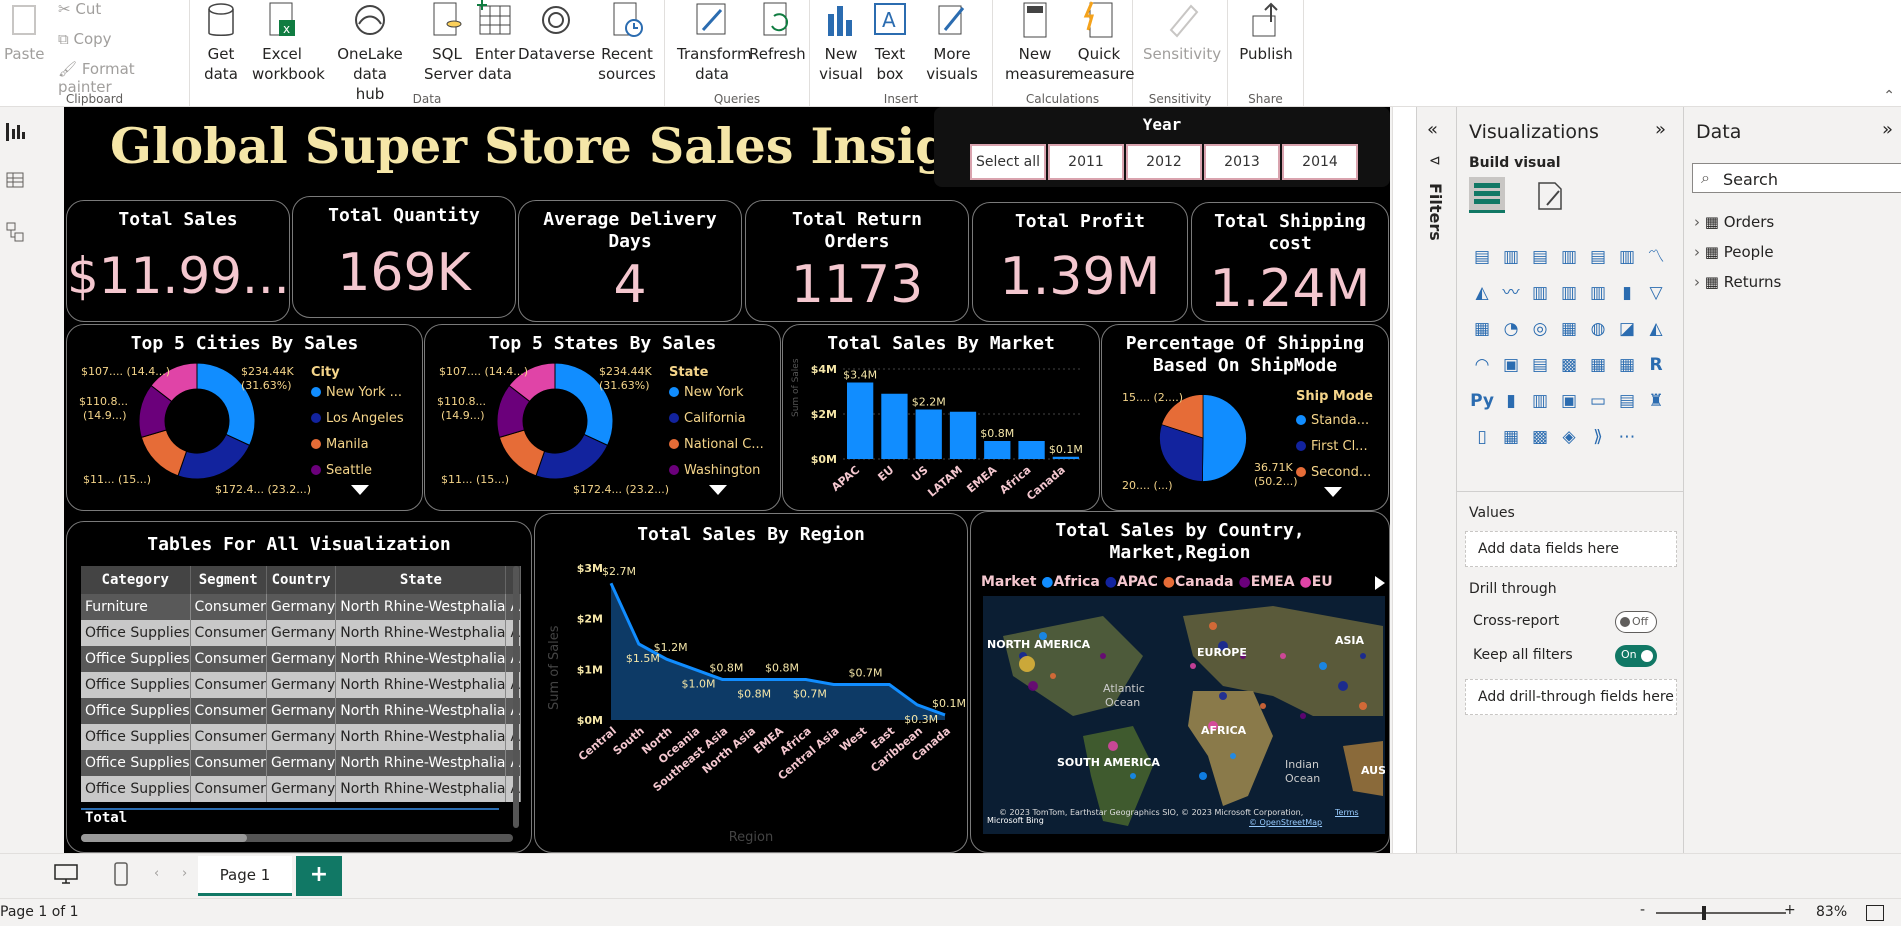  Describe the element at coordinates (245, 876) in the screenshot. I see `page-tab-1: Page 1` at that location.